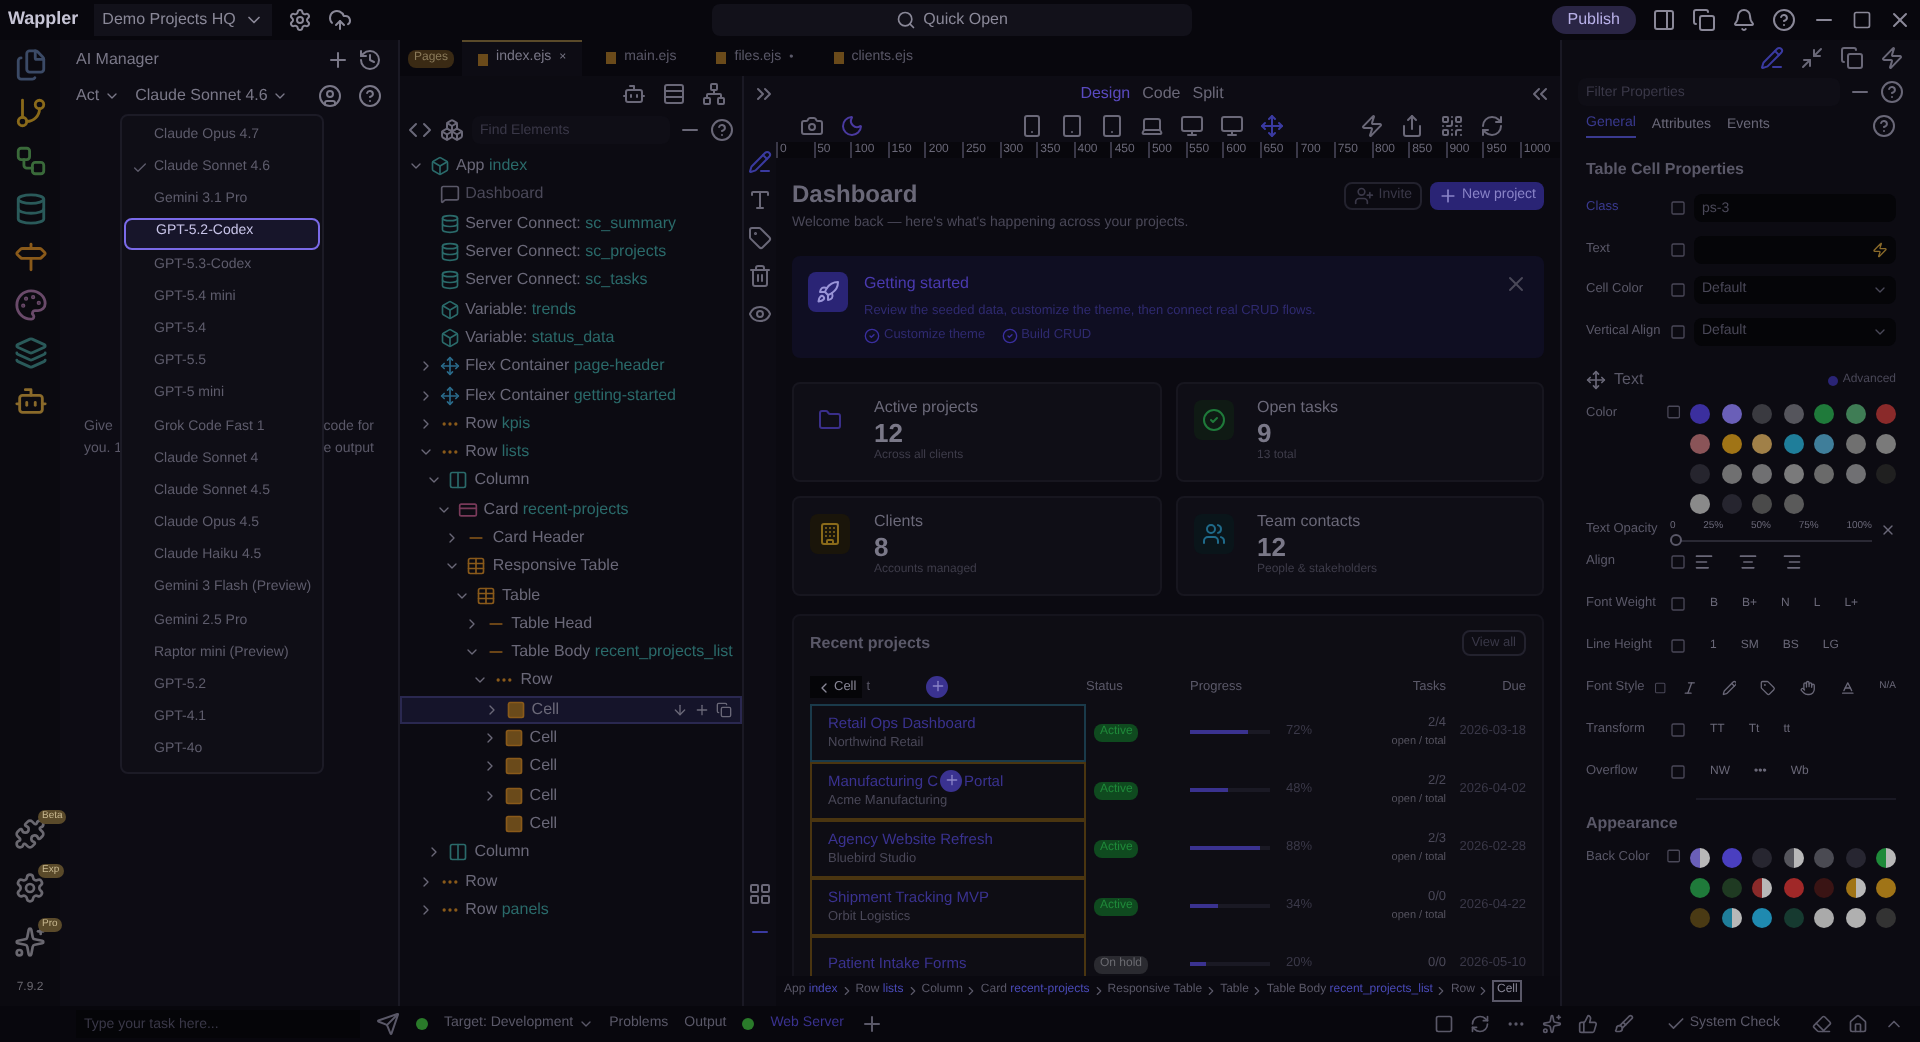 The image size is (1920, 1042). I want to click on view-mode-tab: Split, so click(1208, 93).